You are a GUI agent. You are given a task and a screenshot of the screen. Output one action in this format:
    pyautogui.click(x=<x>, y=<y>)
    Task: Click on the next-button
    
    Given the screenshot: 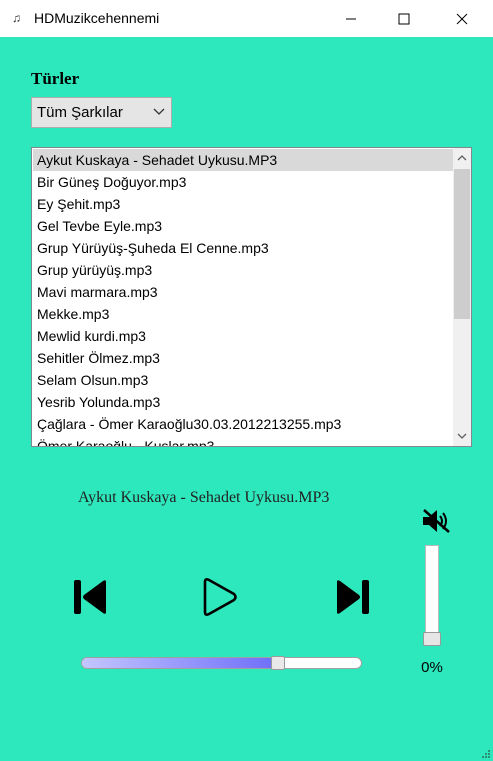 What is the action you would take?
    pyautogui.click(x=352, y=597)
    